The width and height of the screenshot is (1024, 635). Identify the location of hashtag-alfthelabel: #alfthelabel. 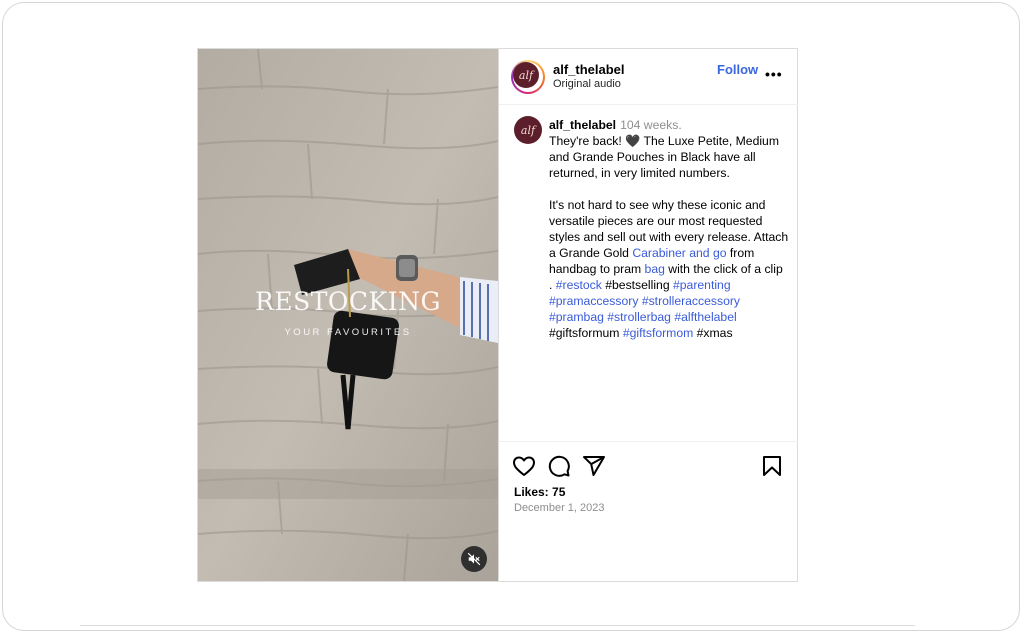
(705, 317).